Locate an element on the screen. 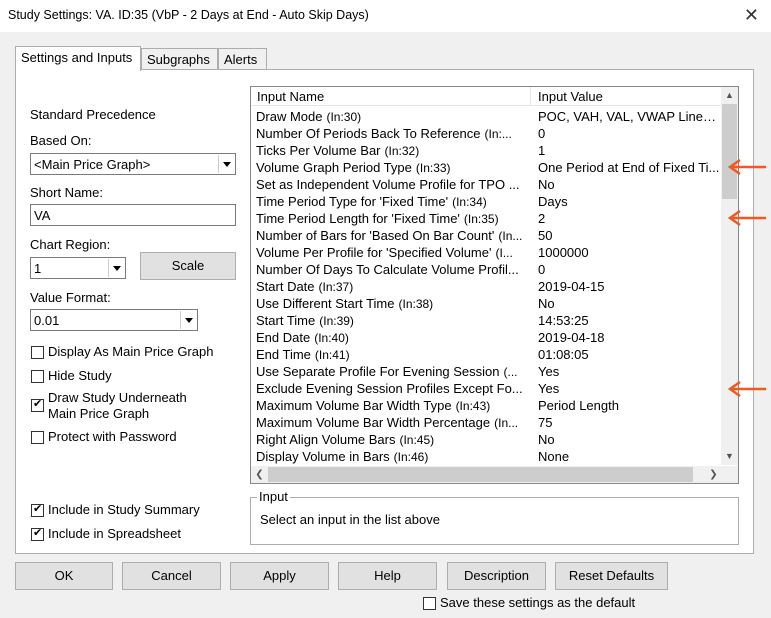 The width and height of the screenshot is (771, 618). input-row: Ticks Per Volume Bar (In:32) 1 is located at coordinates (486, 150).